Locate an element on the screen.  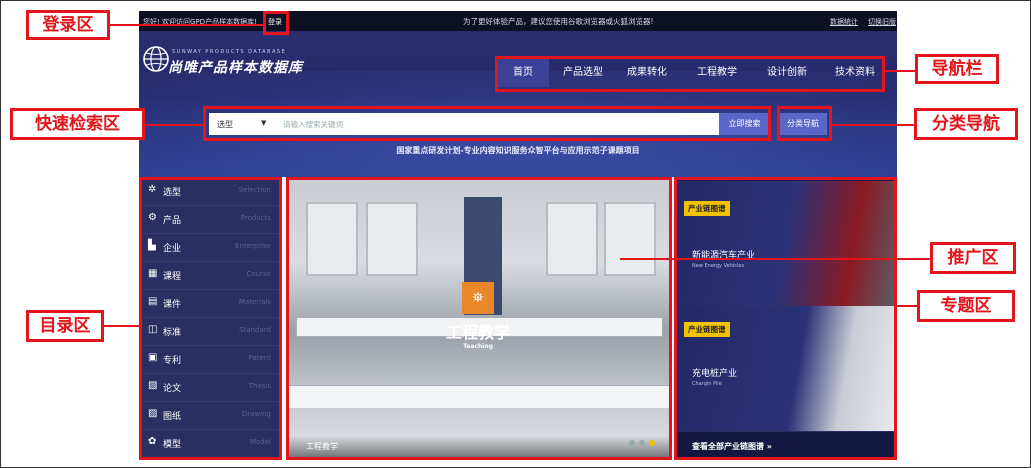
category-leader-line is located at coordinates (873, 125).